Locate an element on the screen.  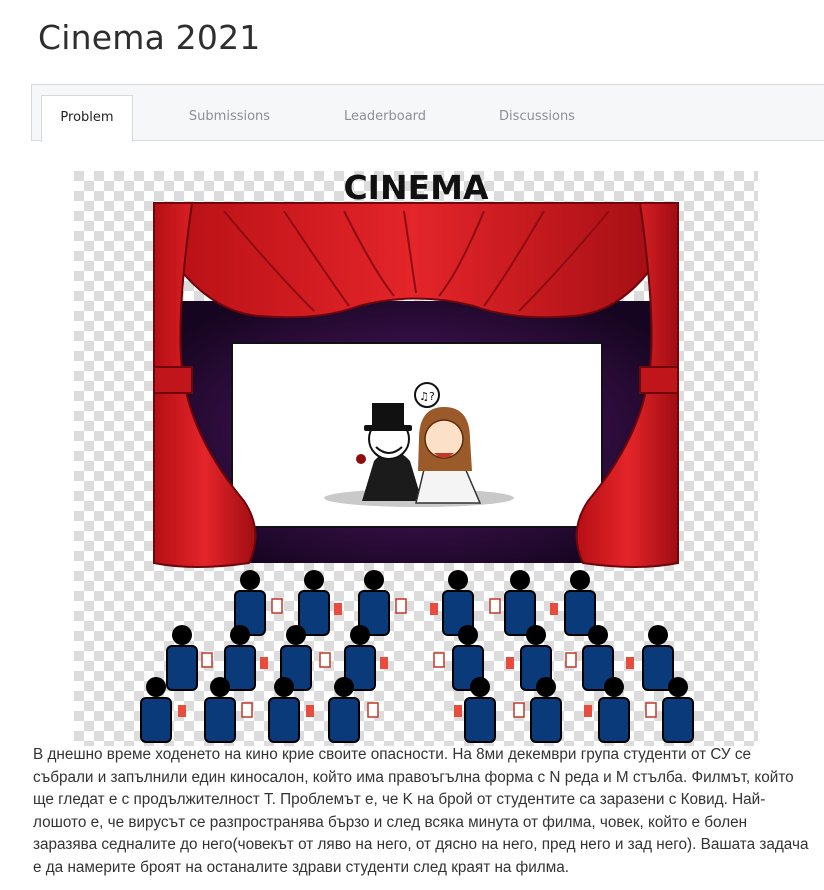
curtain-tie-right is located at coordinates (659, 380).